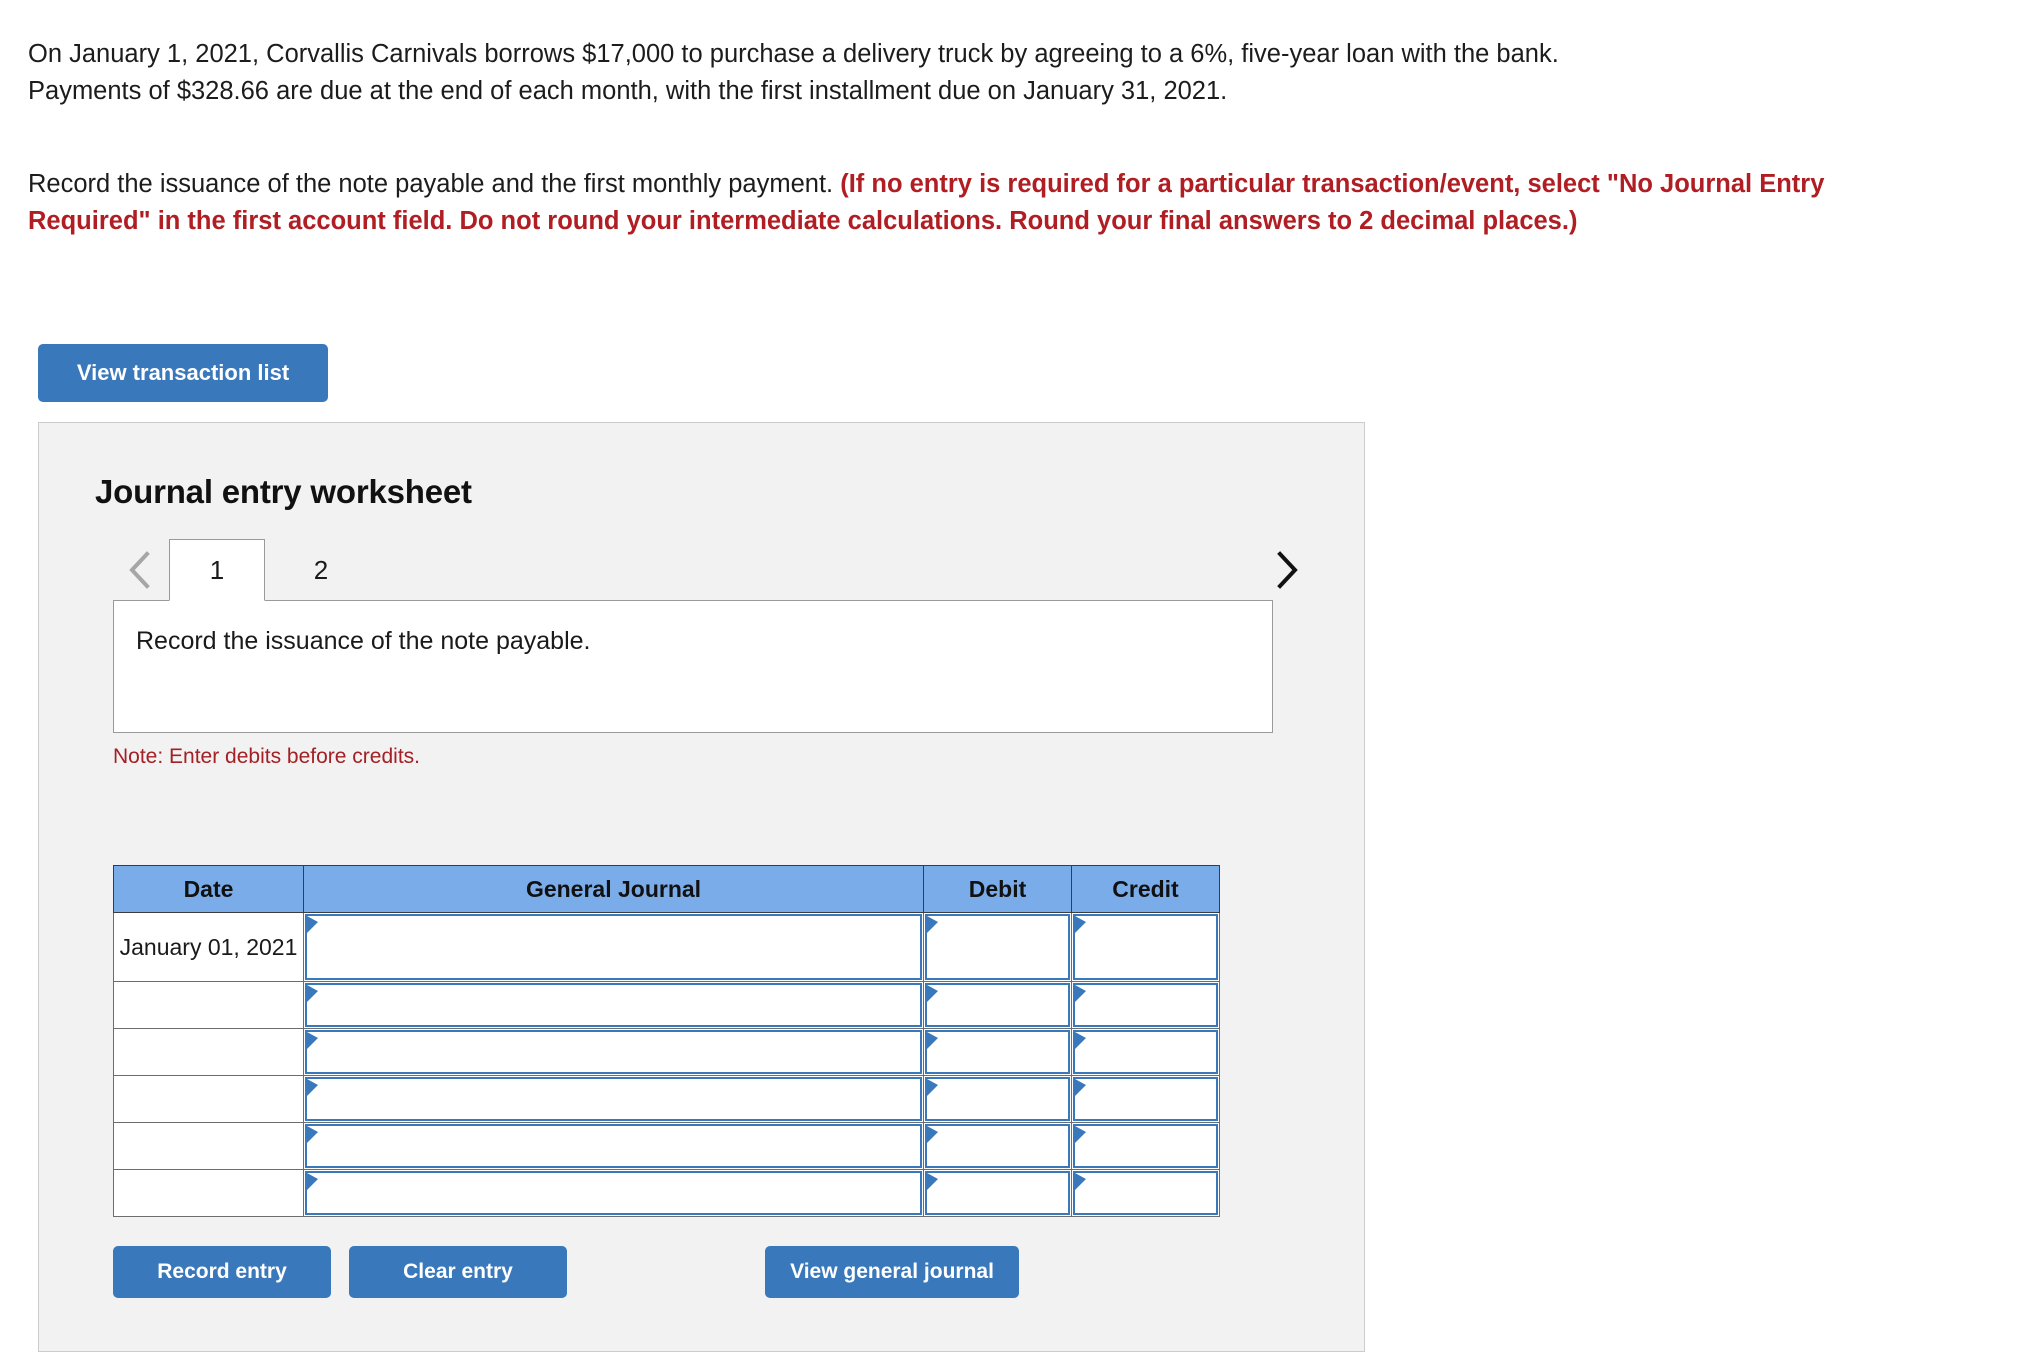 This screenshot has width=2020, height=1372. I want to click on table-header-row: Date General Journal Debit Credit, so click(666, 889).